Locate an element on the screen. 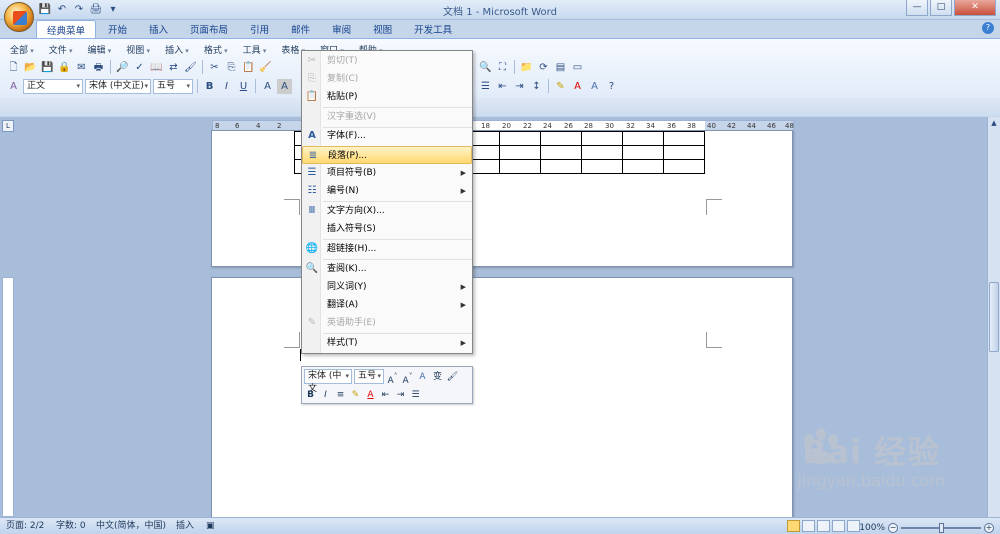 The image size is (1000, 534). zoom-icon: 🔍 is located at coordinates (485, 67).